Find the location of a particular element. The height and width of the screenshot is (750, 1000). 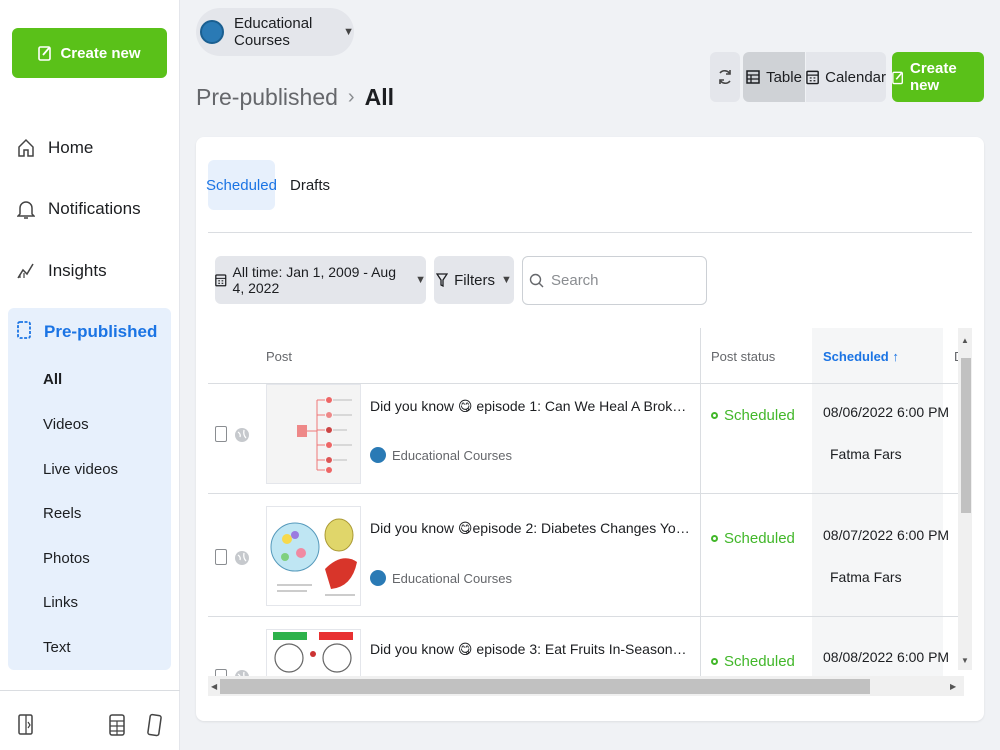

sidebar-item-notifications: Notifications is located at coordinates (90, 209).